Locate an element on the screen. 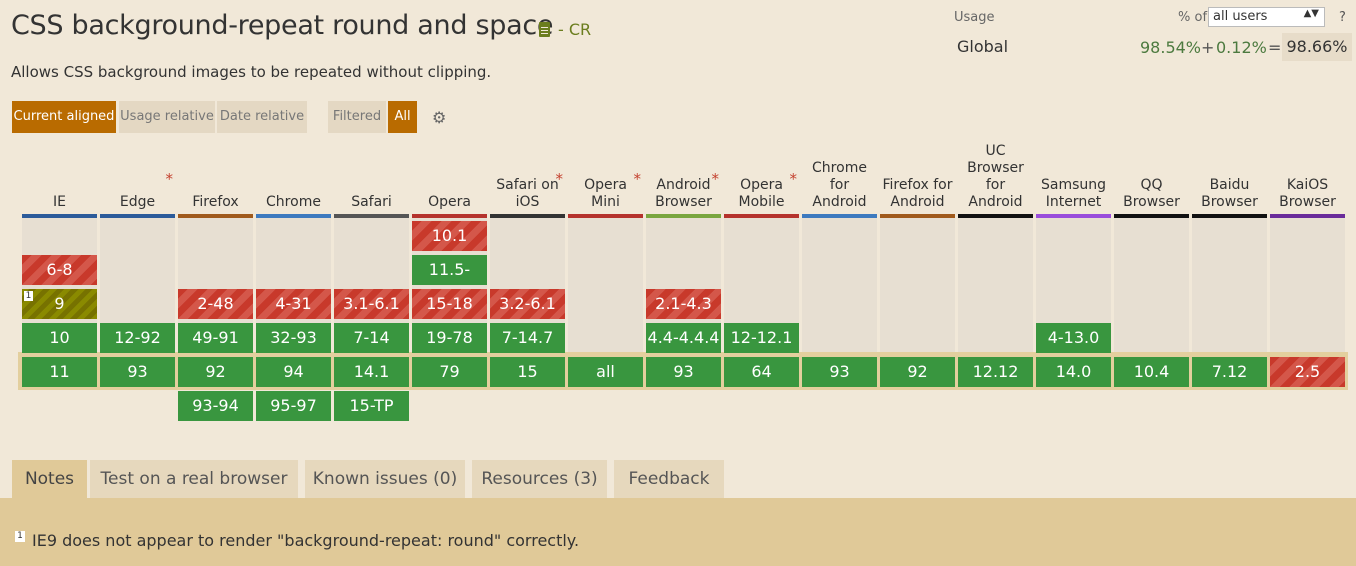  support-cell: 7.12 is located at coordinates (1229, 372).